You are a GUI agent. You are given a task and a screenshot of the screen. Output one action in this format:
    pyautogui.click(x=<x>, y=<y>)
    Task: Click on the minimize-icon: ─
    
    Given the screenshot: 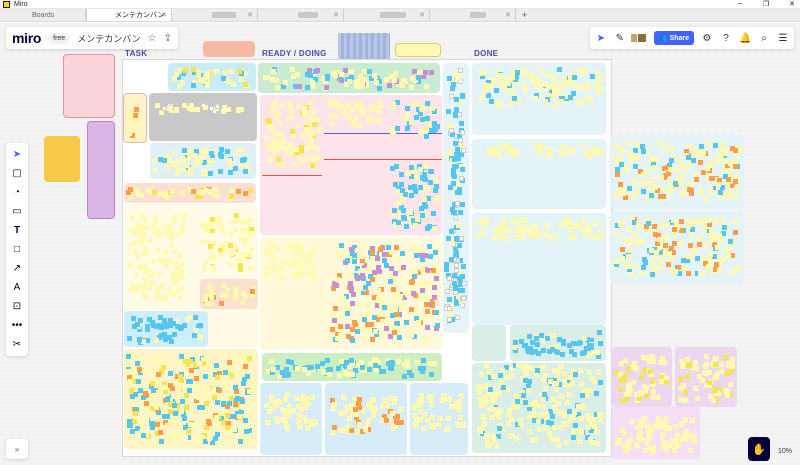 What is the action you would take?
    pyautogui.click(x=740, y=4)
    